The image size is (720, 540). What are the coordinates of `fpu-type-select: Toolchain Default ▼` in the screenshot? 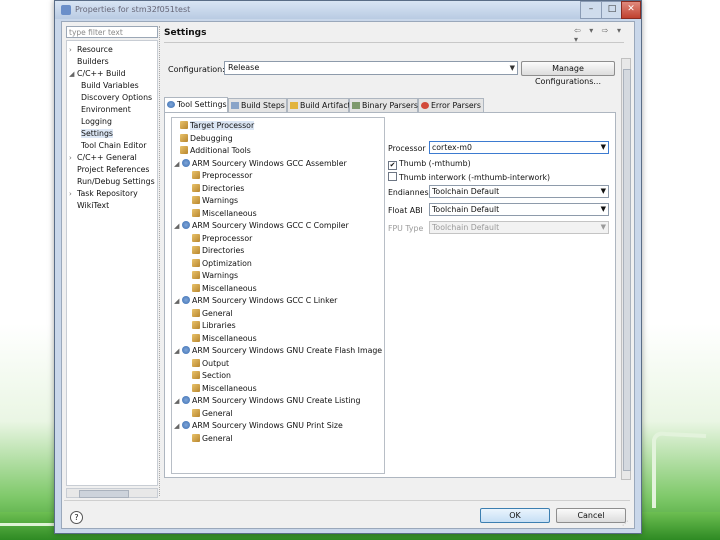 It's located at (519, 227).